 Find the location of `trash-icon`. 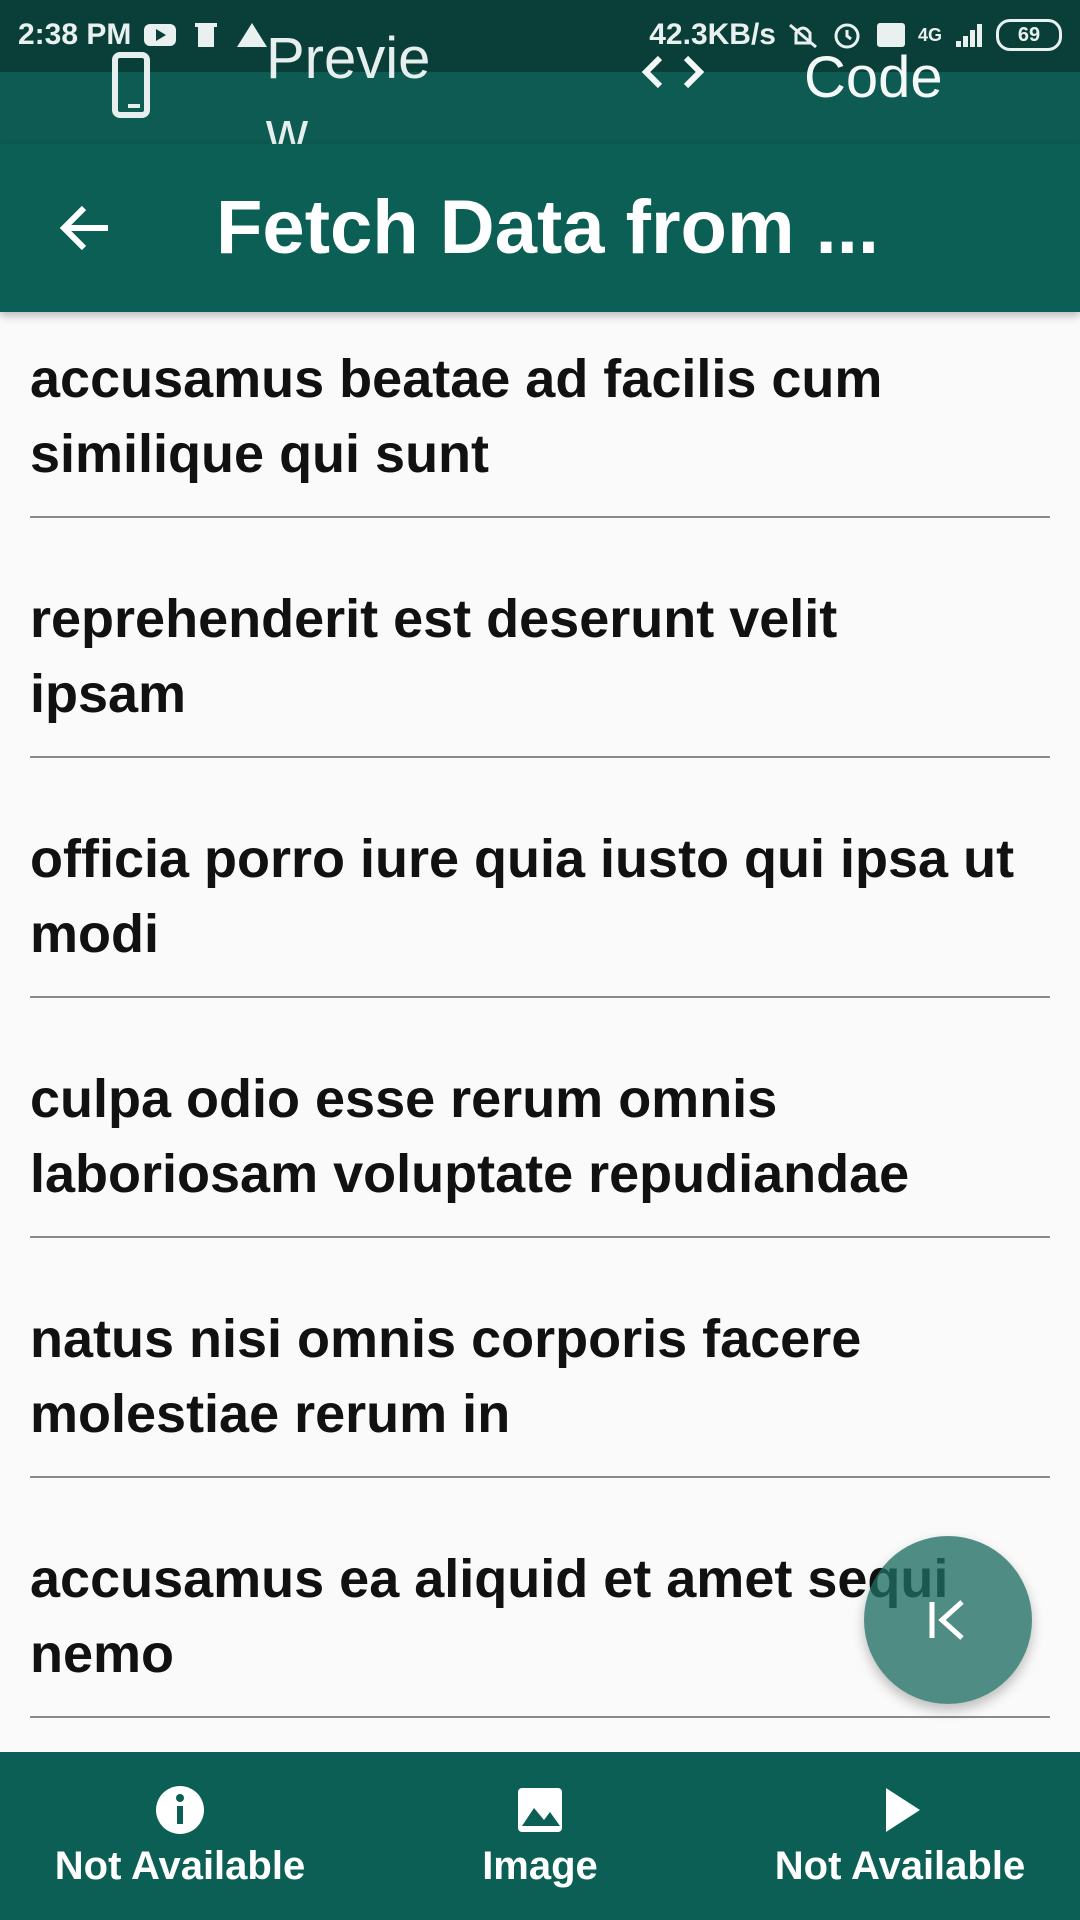

trash-icon is located at coordinates (206, 35).